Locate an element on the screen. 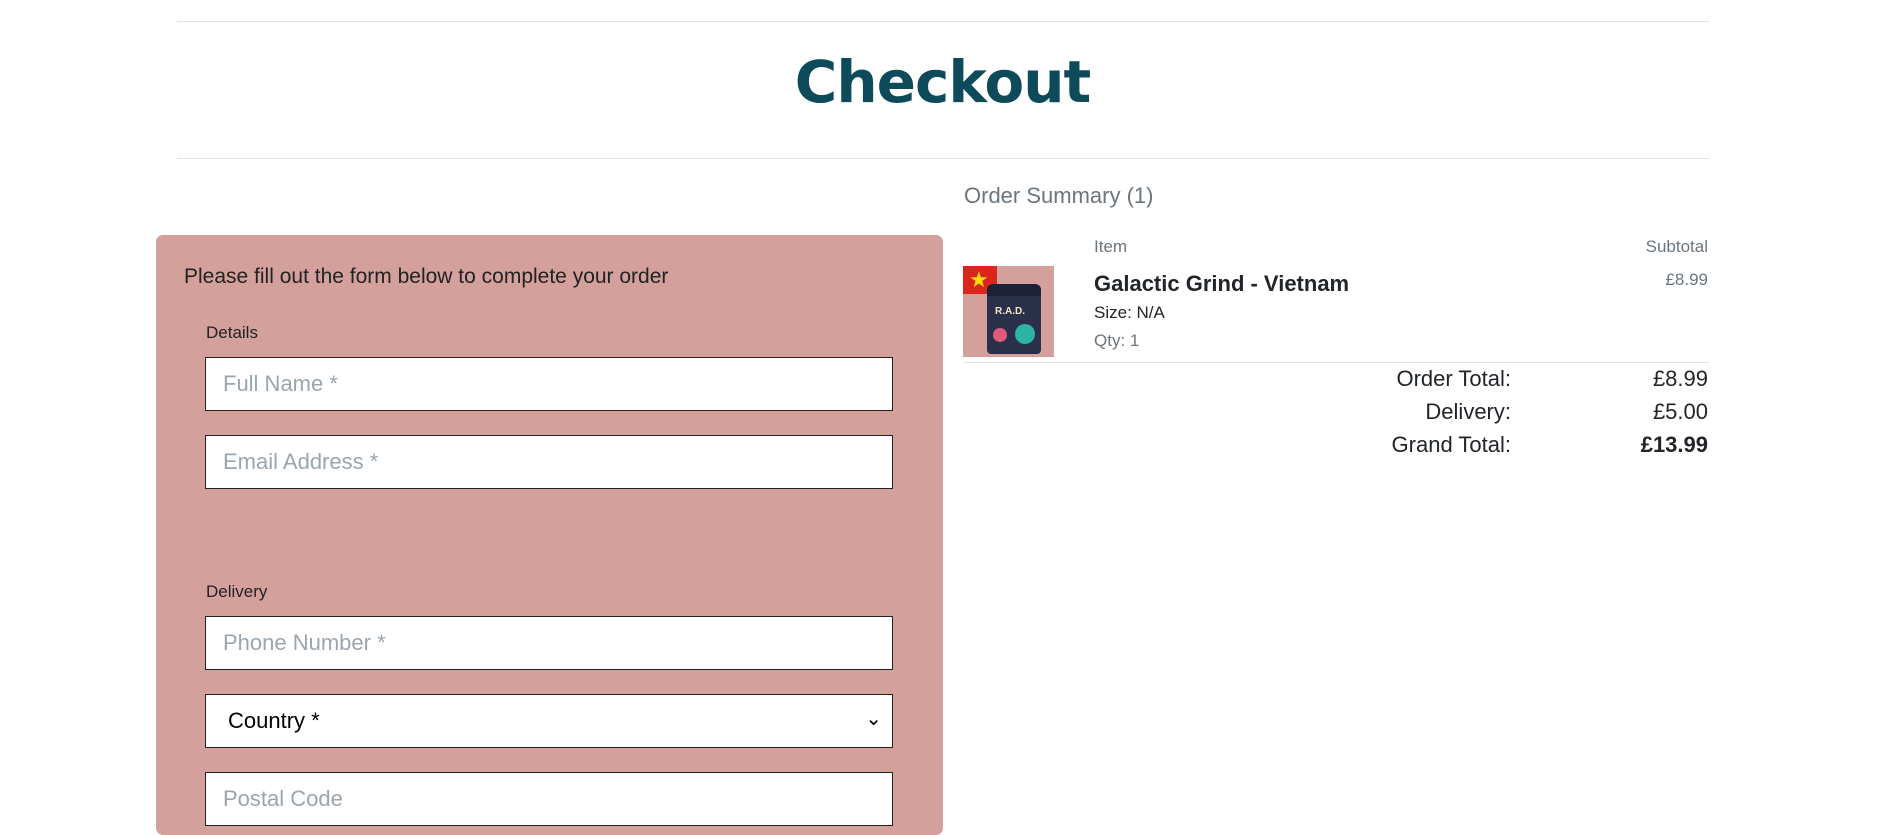 The height and width of the screenshot is (835, 1885). top-divider is located at coordinates (943, 21).